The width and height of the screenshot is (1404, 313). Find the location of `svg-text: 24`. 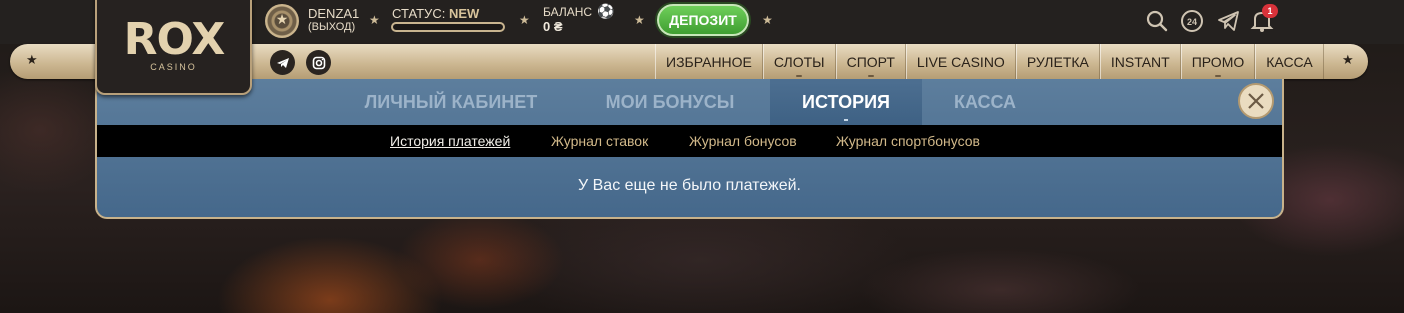

svg-text: 24 is located at coordinates (1192, 22).